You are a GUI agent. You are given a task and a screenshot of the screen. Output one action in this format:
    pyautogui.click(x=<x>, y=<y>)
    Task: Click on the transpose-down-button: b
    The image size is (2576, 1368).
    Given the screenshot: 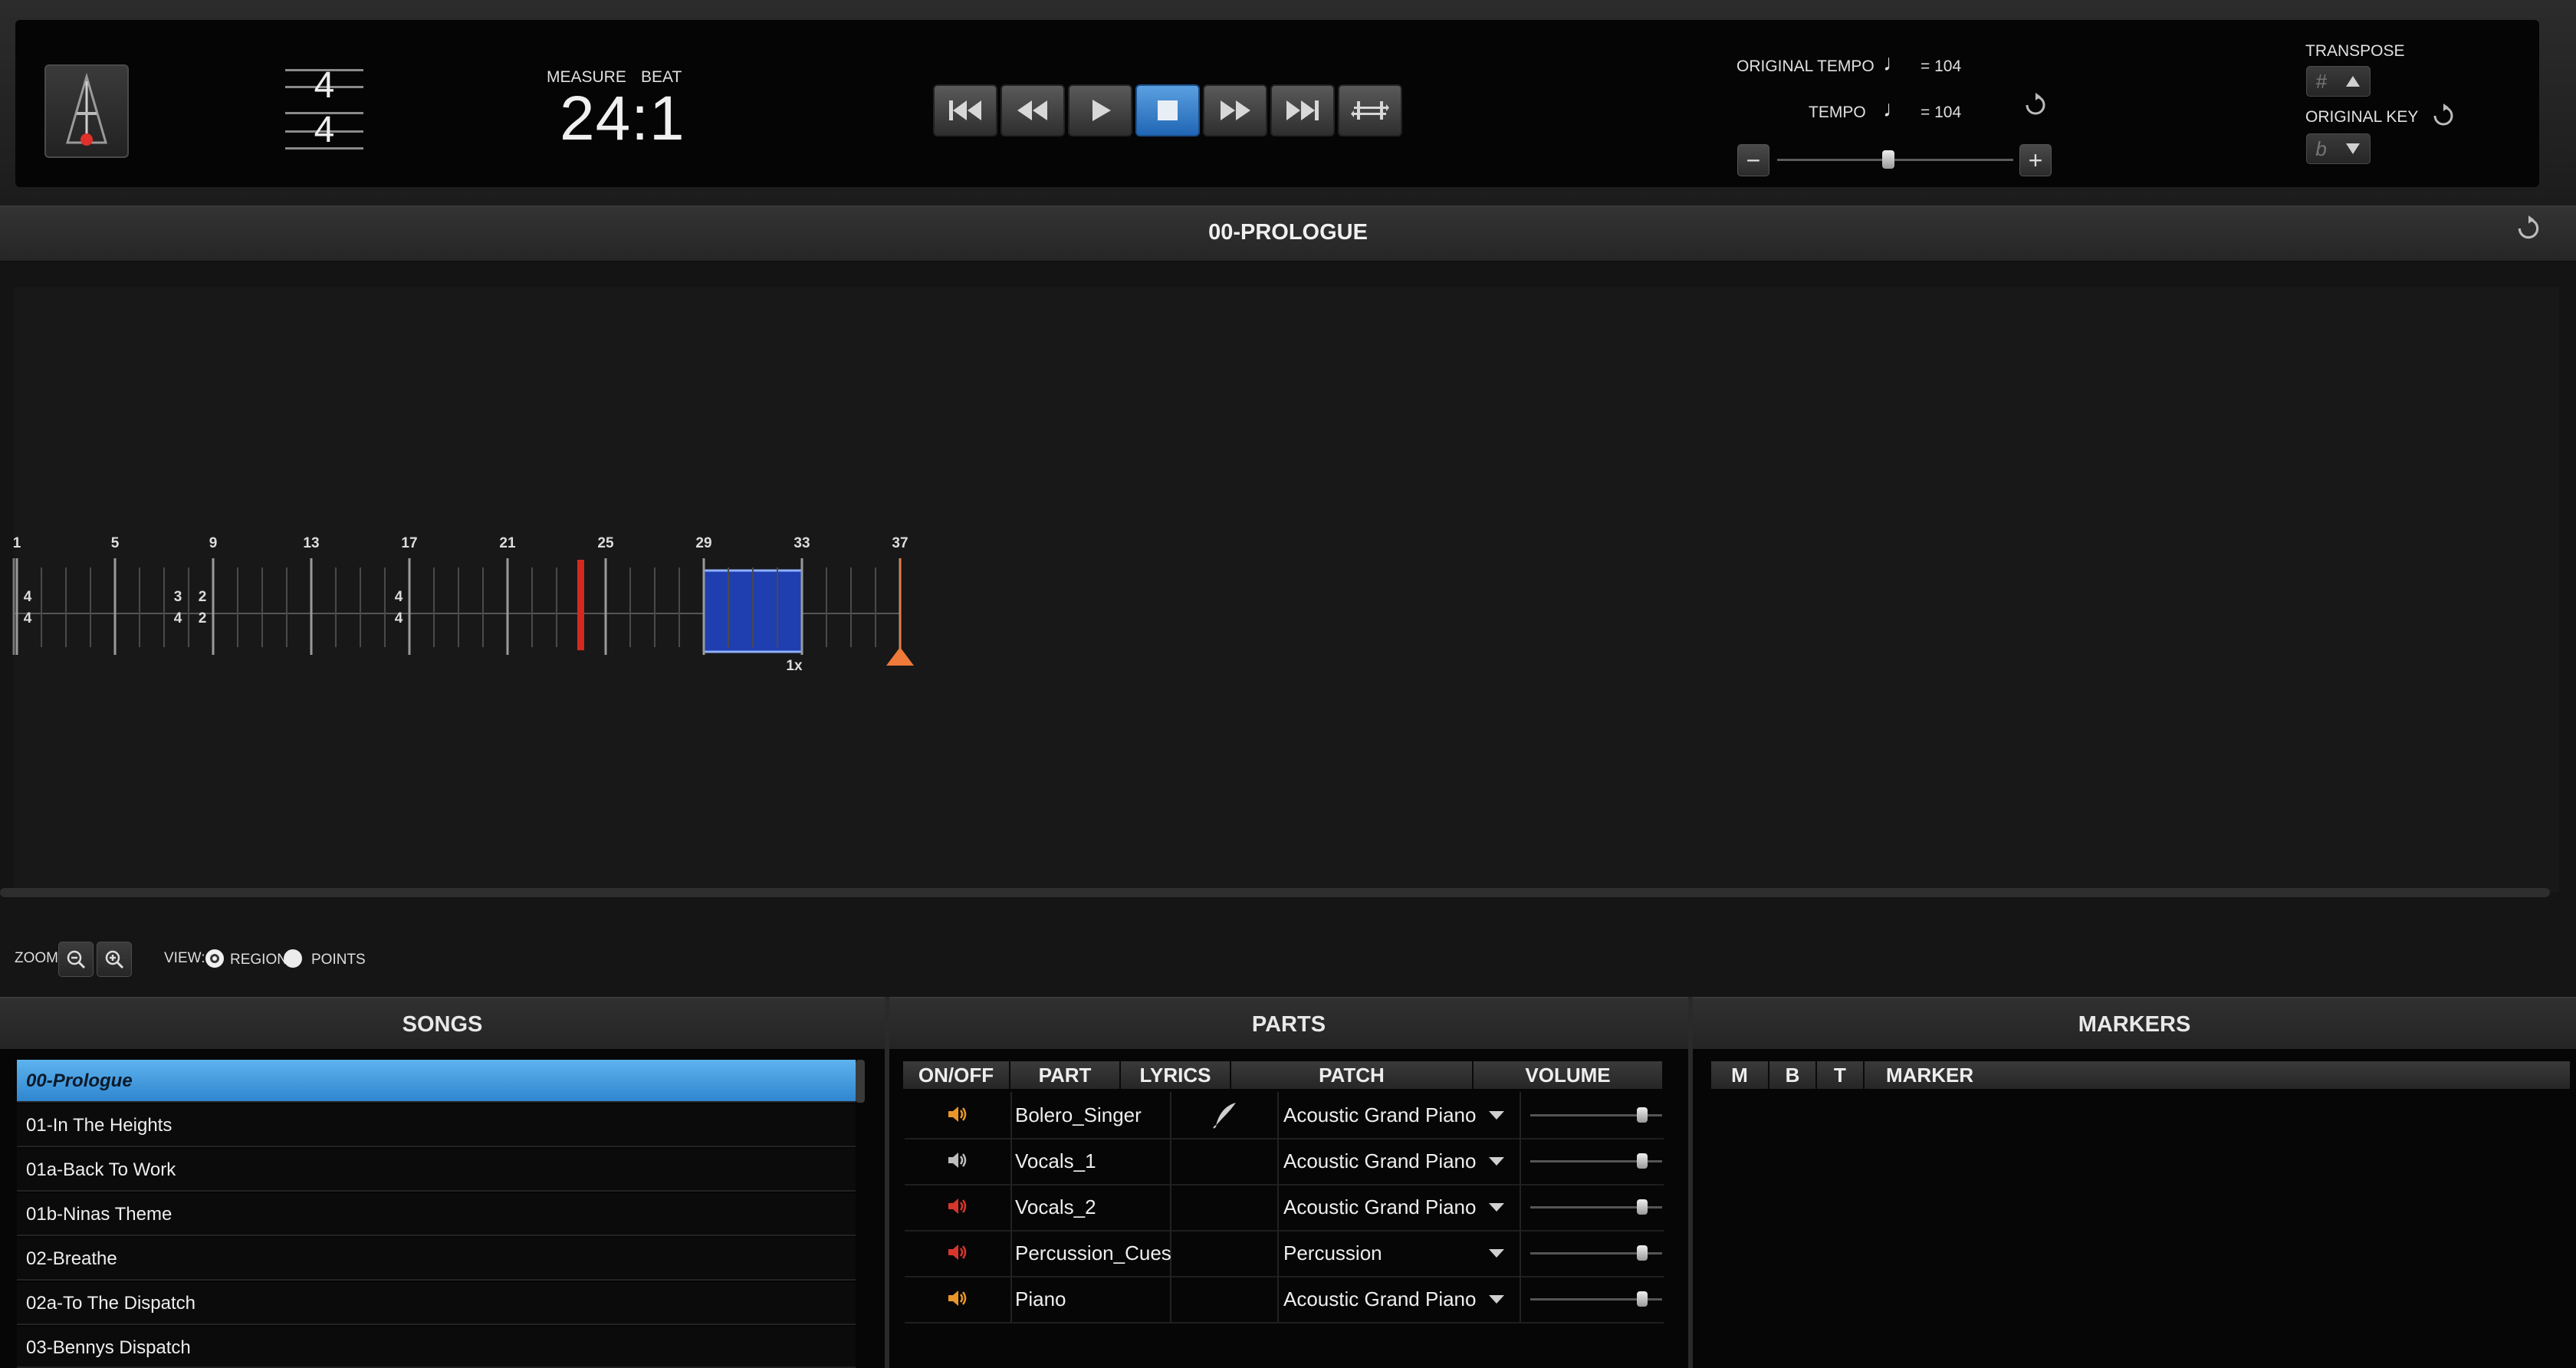 What is the action you would take?
    pyautogui.click(x=2339, y=148)
    